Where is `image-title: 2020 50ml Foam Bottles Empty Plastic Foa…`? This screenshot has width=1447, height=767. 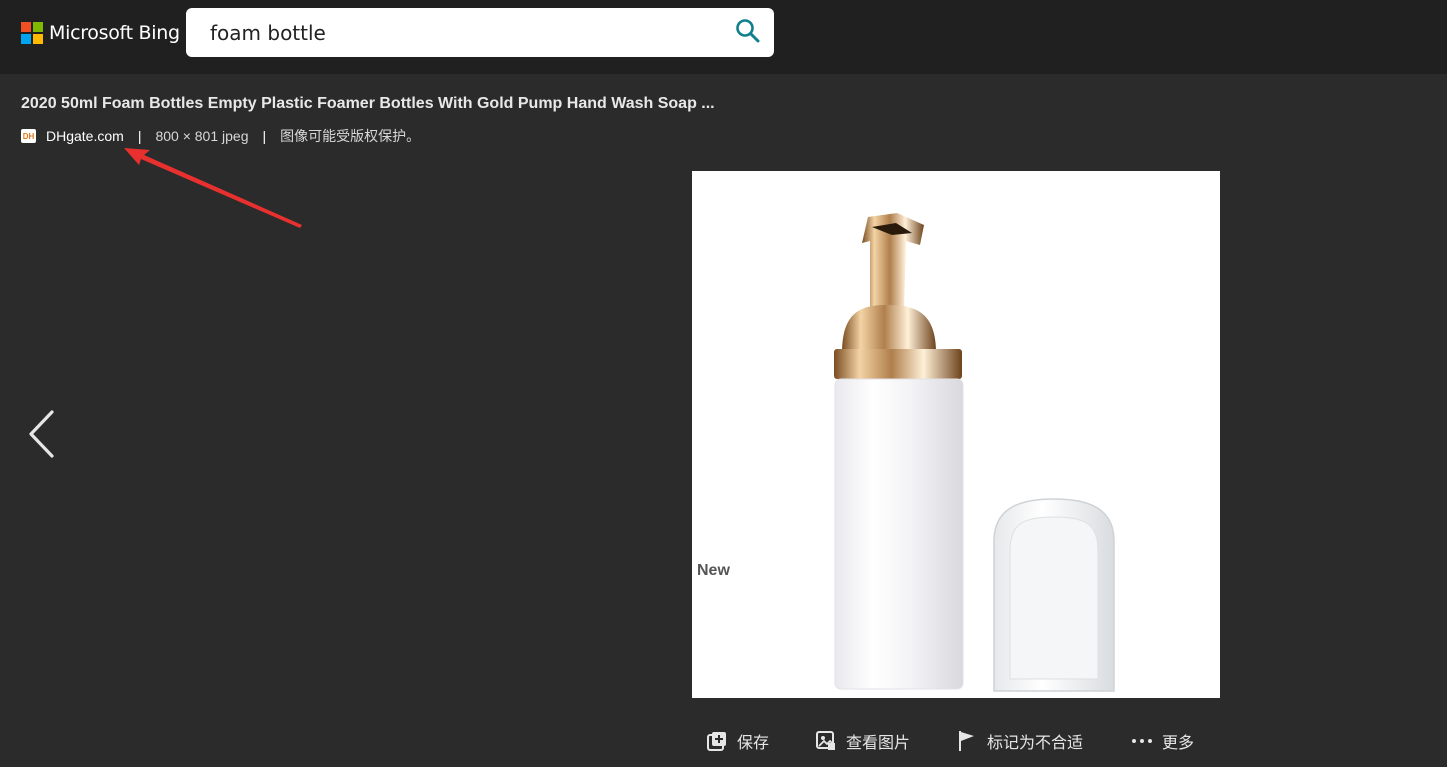
image-title: 2020 50ml Foam Bottles Empty Plastic Foa… is located at coordinates (401, 104).